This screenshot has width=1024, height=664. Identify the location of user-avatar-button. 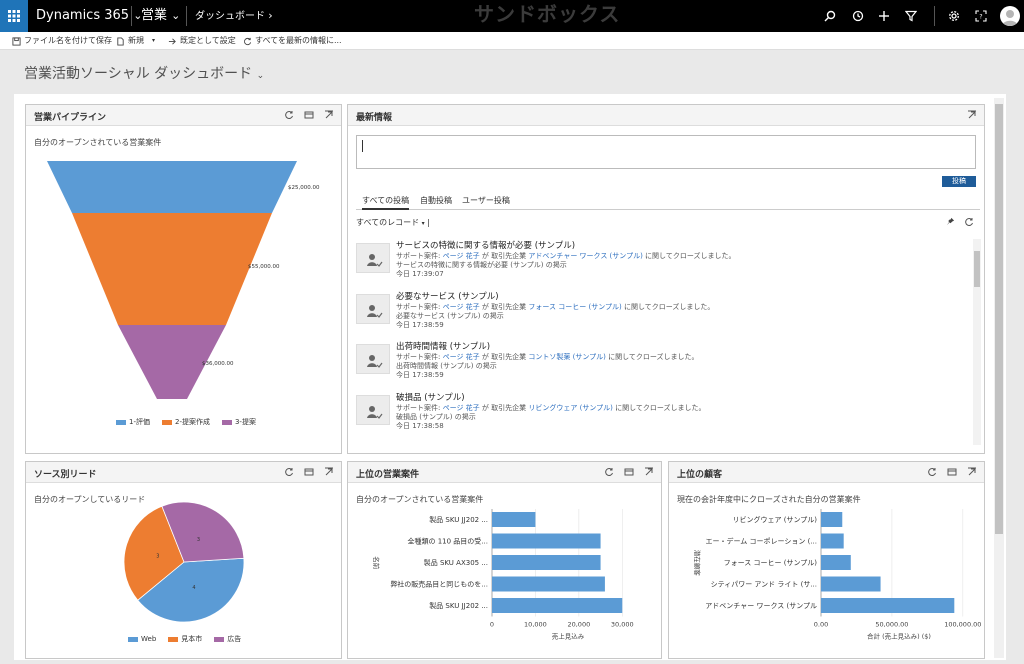
(1010, 16).